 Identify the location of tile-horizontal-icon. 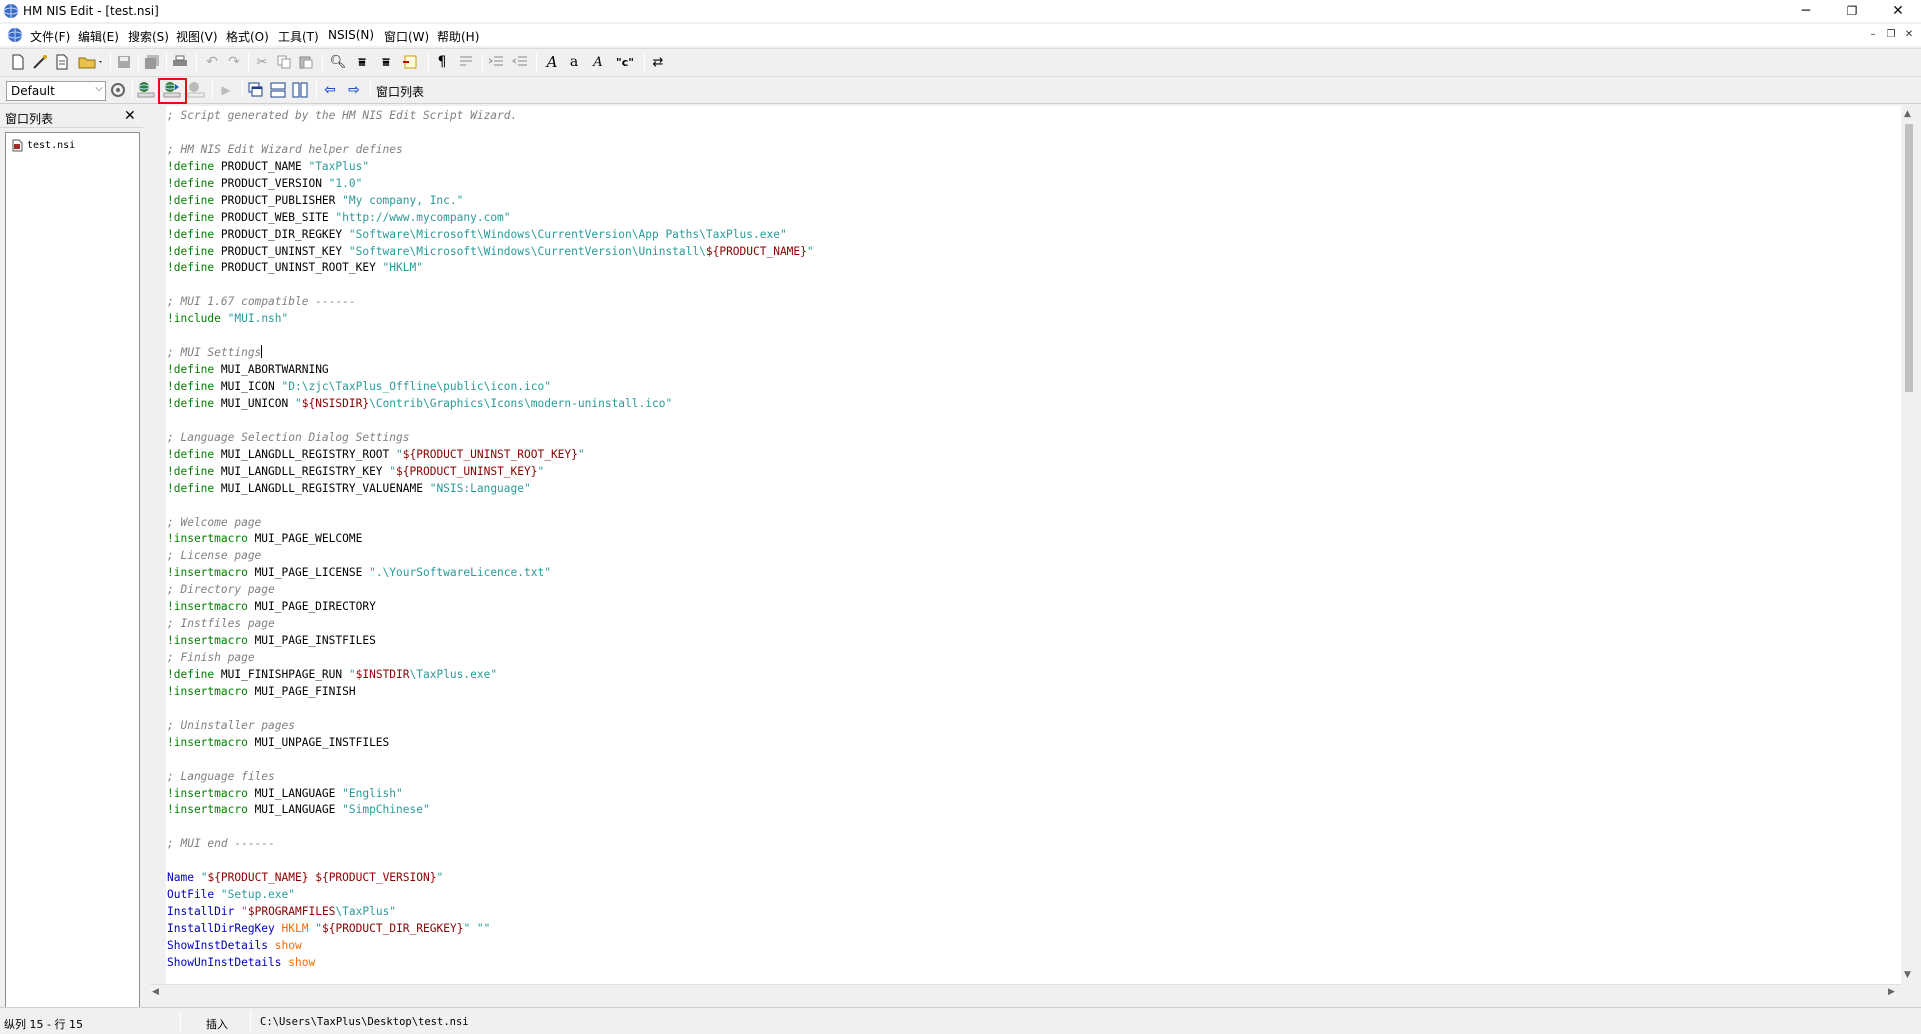
(278, 90).